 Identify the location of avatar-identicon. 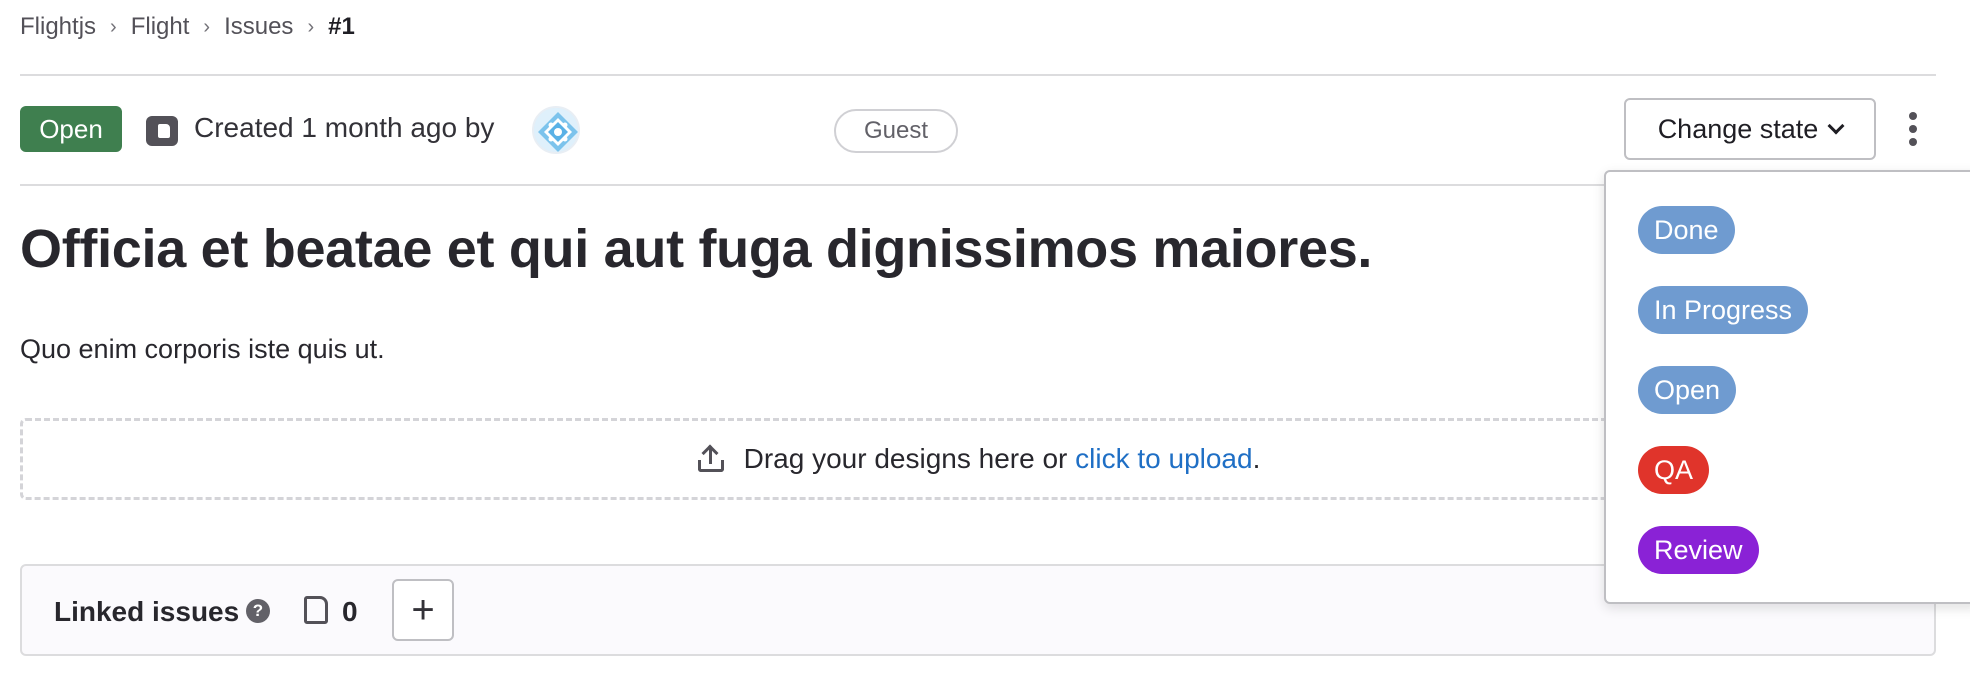
(556, 130).